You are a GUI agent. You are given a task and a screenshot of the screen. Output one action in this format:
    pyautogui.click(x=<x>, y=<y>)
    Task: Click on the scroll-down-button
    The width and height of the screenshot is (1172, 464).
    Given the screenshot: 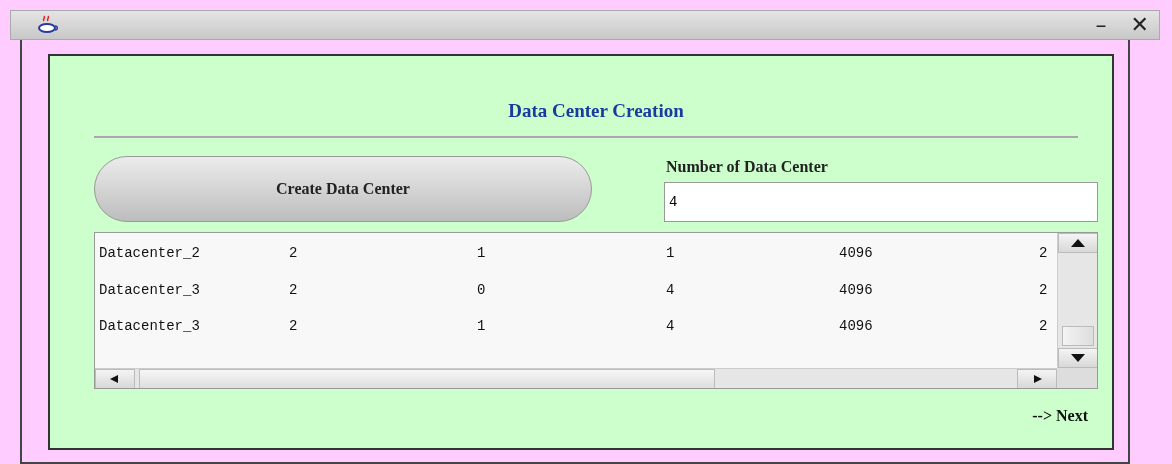 What is the action you would take?
    pyautogui.click(x=1077, y=358)
    